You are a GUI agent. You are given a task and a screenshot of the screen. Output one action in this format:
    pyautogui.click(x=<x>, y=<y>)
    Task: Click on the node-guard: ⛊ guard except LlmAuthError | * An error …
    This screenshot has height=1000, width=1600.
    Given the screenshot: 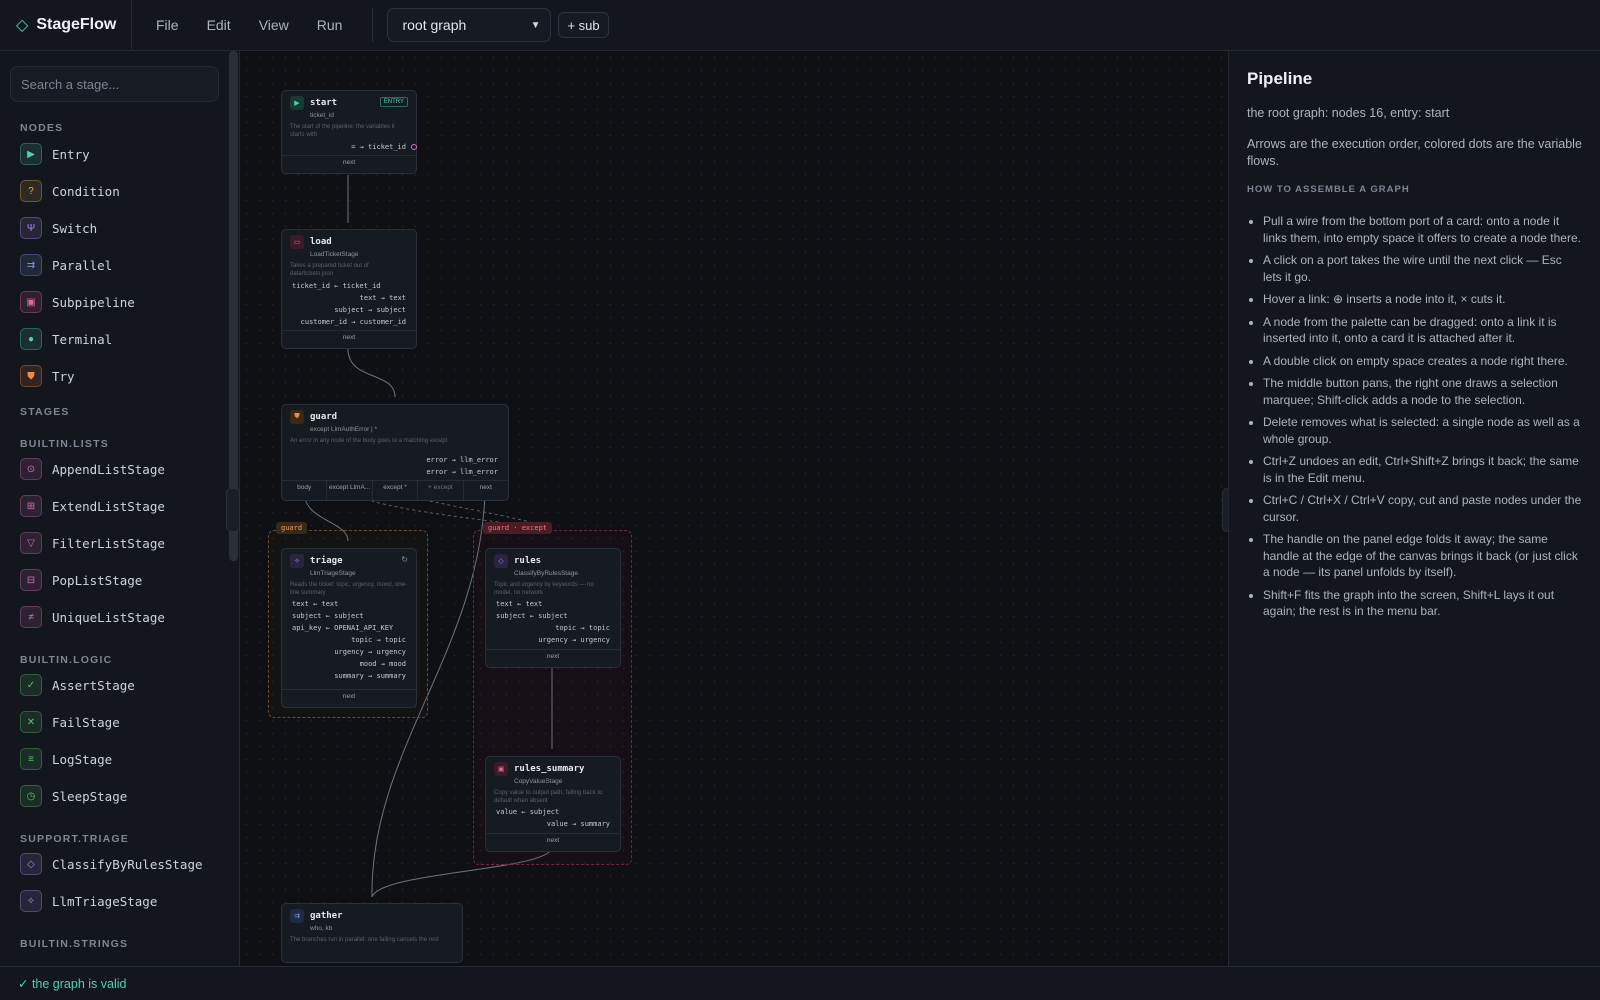 What is the action you would take?
    pyautogui.click(x=395, y=452)
    